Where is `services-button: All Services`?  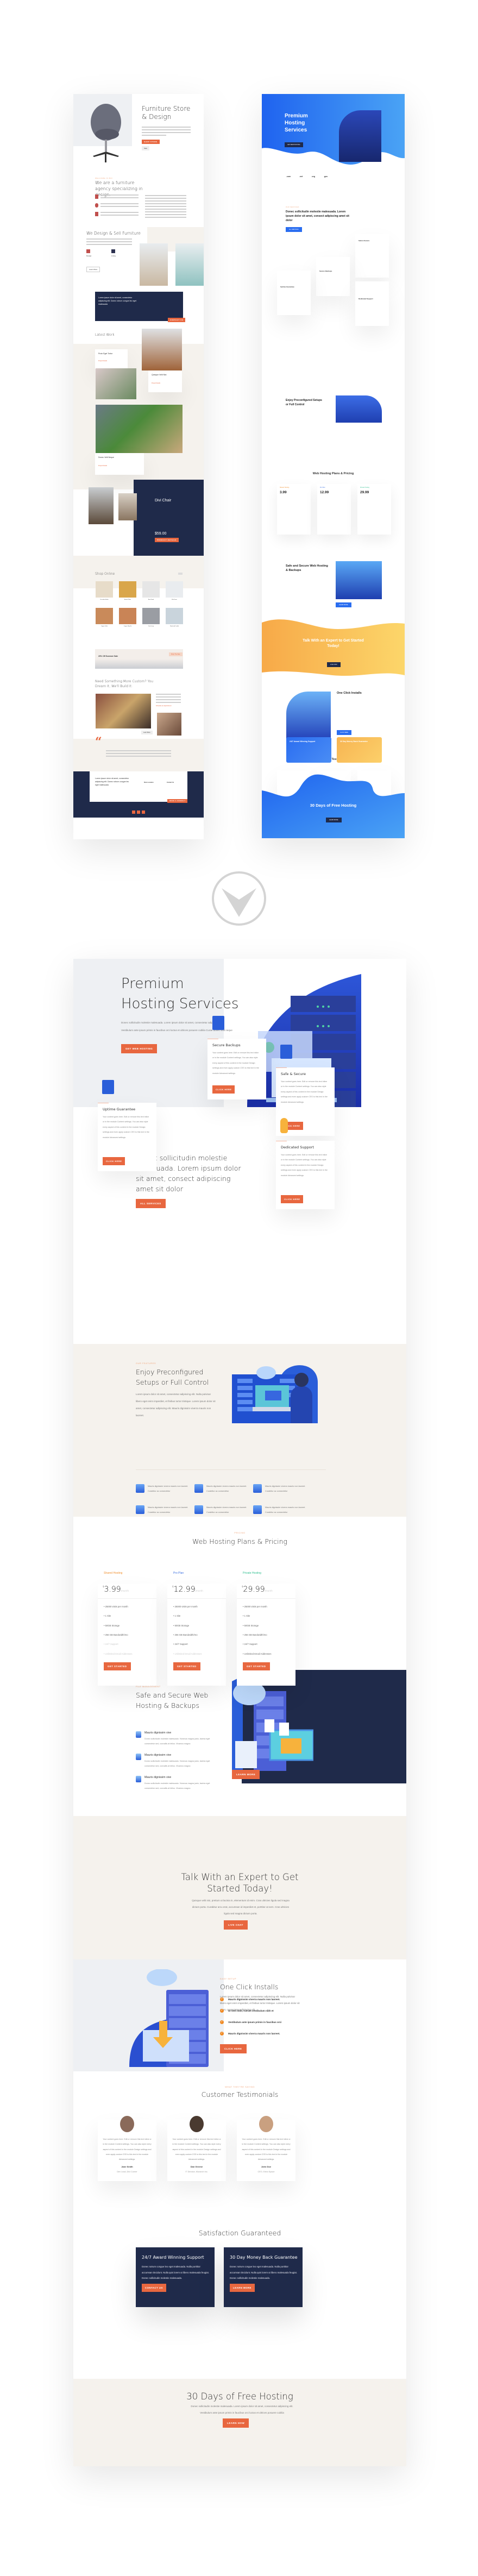 services-button: All Services is located at coordinates (294, 229).